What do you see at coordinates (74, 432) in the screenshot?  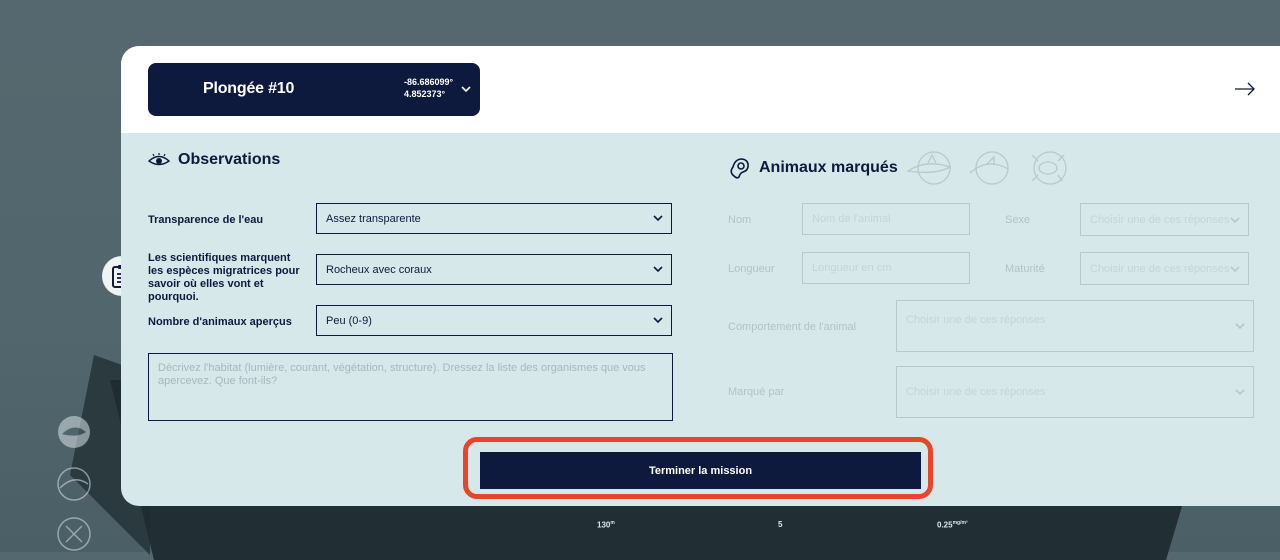 I see `shark-species-icon` at bounding box center [74, 432].